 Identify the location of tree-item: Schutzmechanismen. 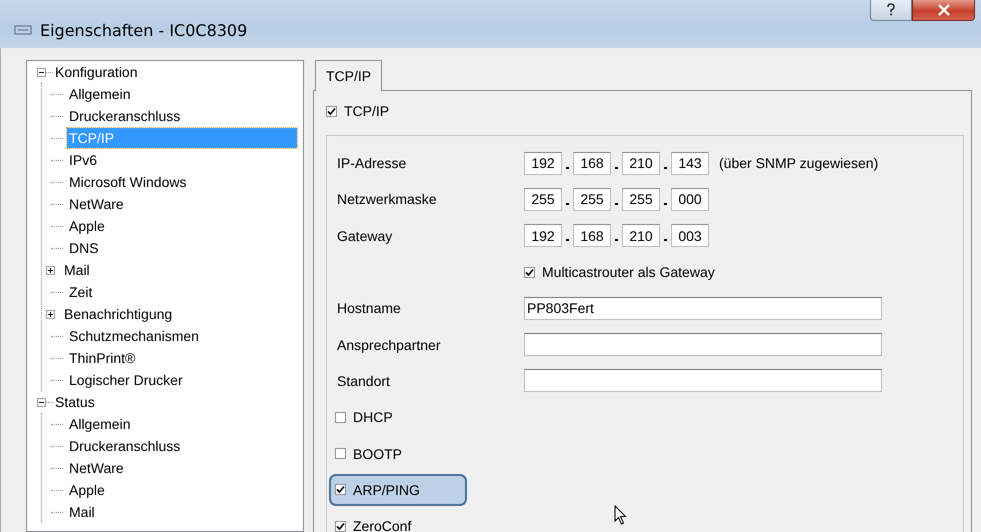
(134, 336).